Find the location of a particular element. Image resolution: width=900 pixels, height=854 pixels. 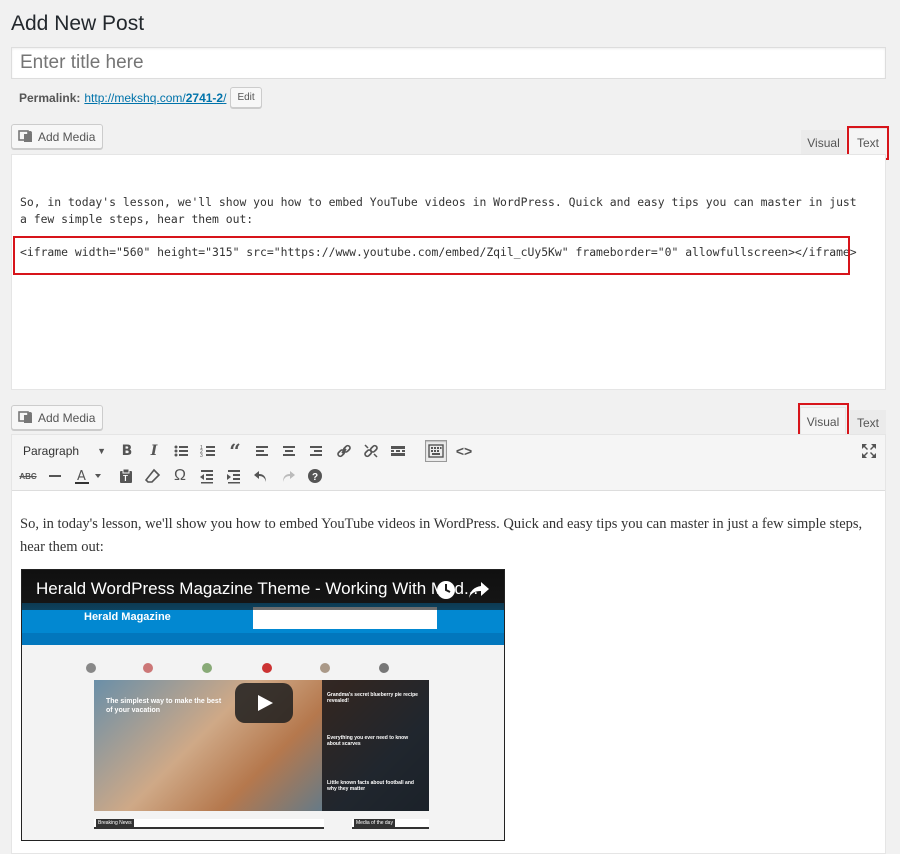

insert-link-icon is located at coordinates (344, 451).